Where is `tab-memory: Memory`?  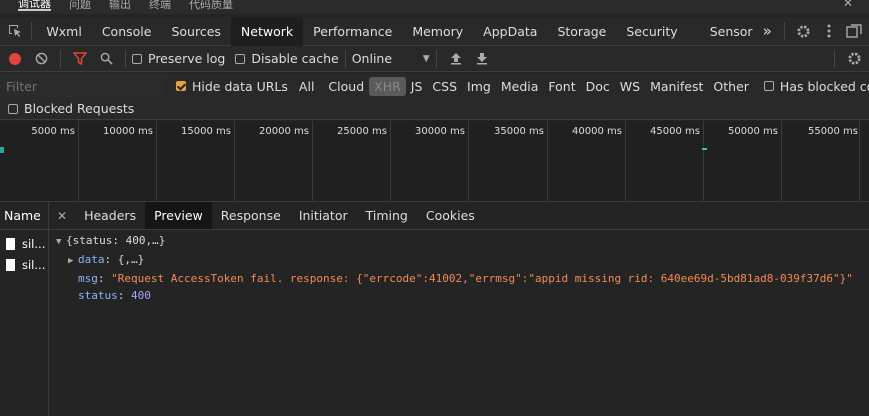
tab-memory: Memory is located at coordinates (437, 31).